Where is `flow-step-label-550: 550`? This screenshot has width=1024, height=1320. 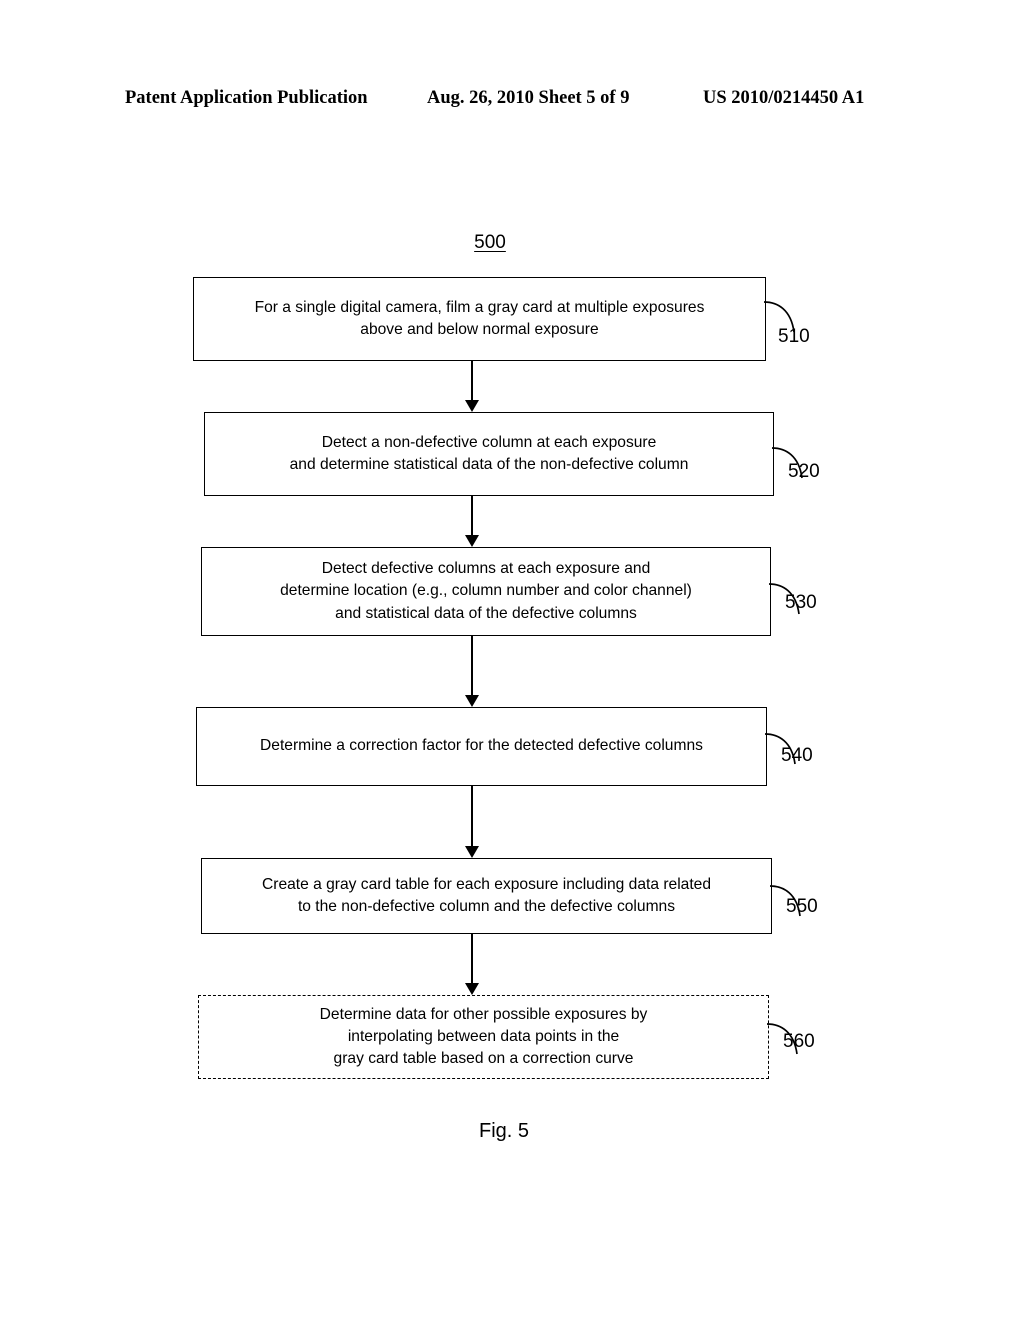
flow-step-label-550: 550 is located at coordinates (802, 906).